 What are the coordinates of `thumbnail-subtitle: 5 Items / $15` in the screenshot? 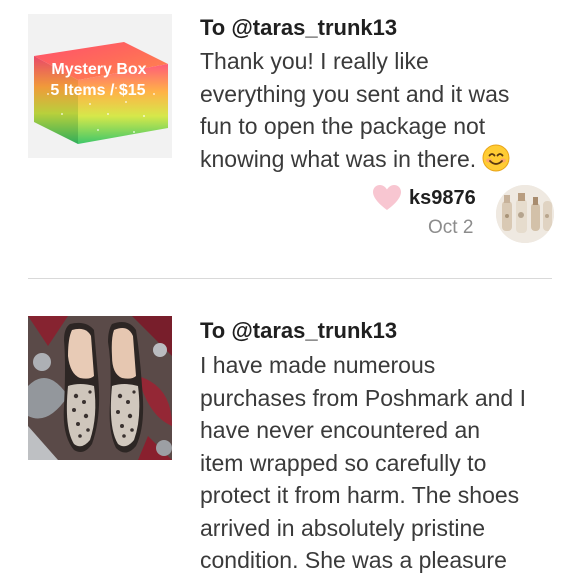 It's located at (97, 90).